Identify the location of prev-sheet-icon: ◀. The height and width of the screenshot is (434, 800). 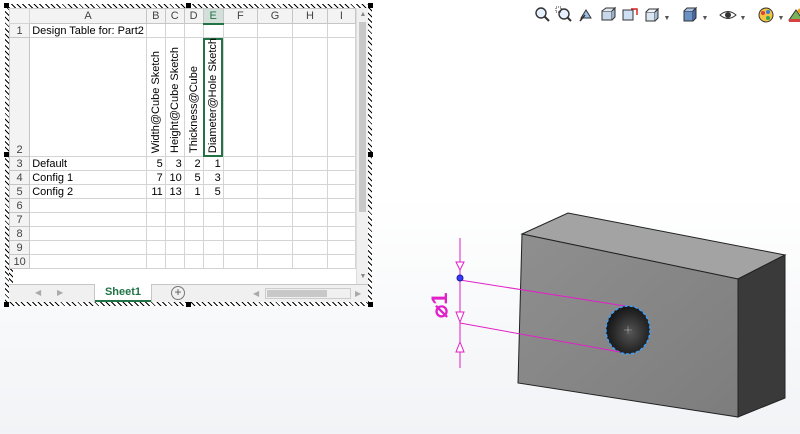
(38, 292).